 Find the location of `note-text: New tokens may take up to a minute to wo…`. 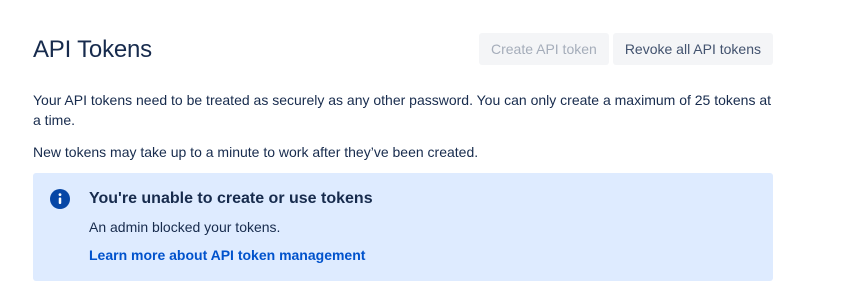

note-text: New tokens may take up to a minute to wo… is located at coordinates (256, 152).